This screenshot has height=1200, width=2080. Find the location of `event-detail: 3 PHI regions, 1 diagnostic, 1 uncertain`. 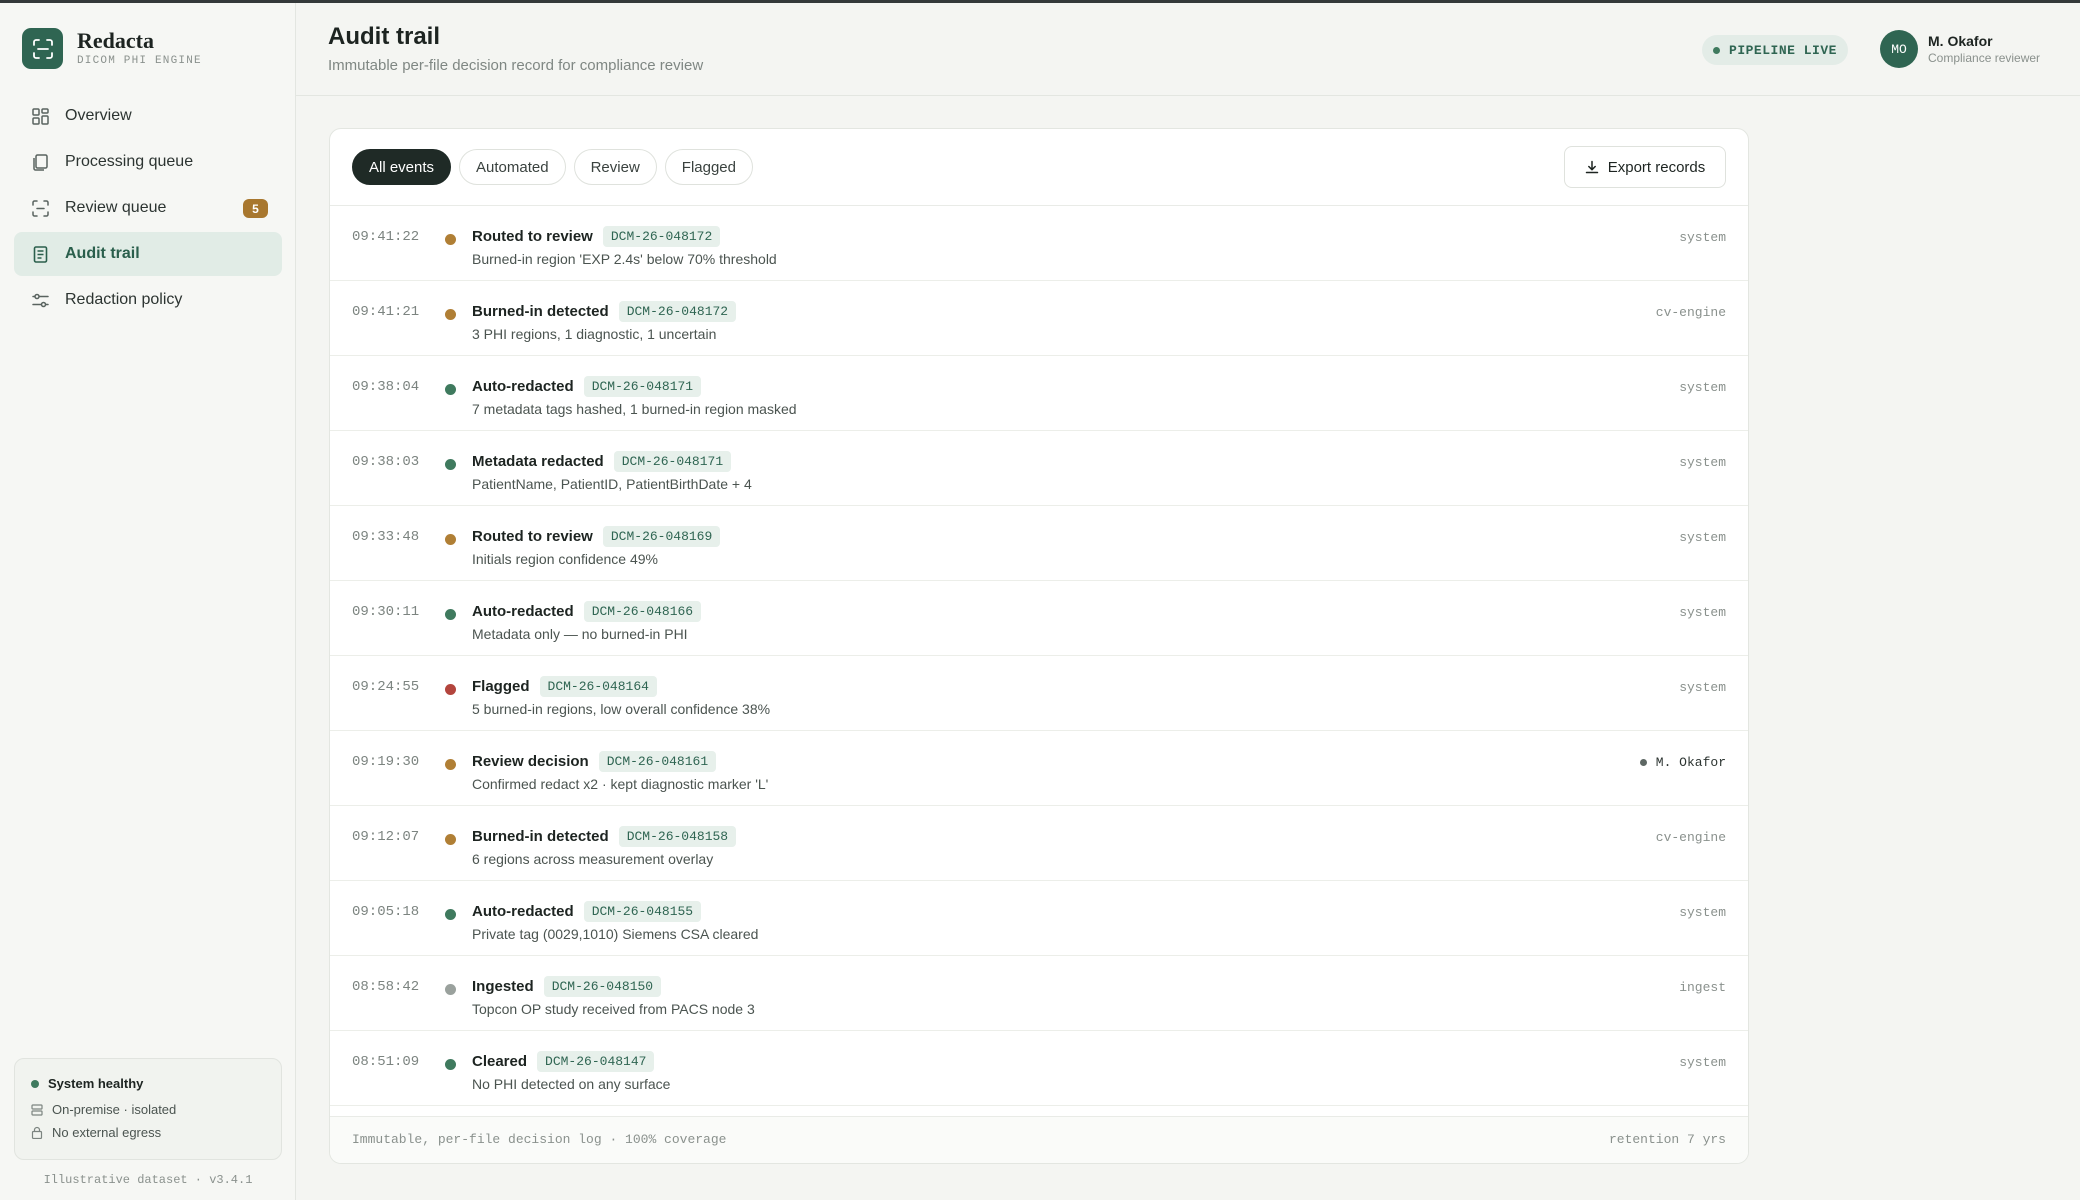

event-detail: 3 PHI regions, 1 diagnostic, 1 uncertain is located at coordinates (594, 334).